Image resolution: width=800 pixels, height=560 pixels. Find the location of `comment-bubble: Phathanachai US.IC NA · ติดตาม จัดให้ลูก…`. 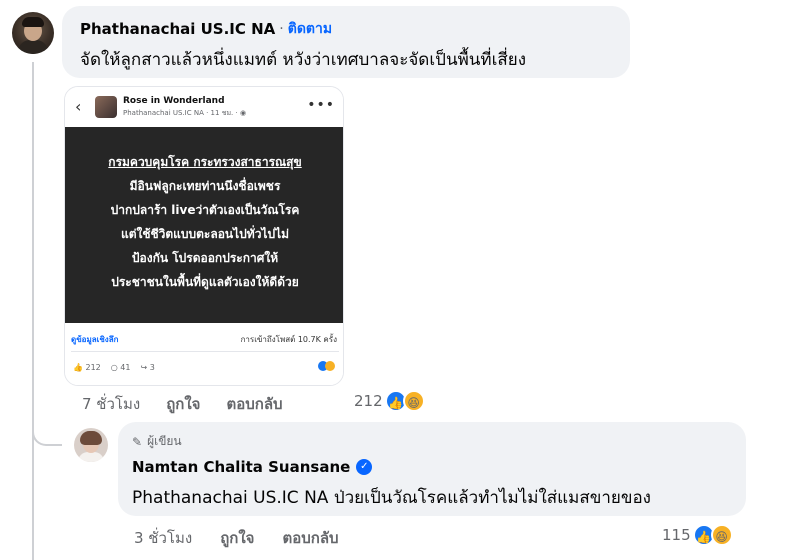

comment-bubble: Phathanachai US.IC NA · ติดตาม จัดให้ลูก… is located at coordinates (346, 42).